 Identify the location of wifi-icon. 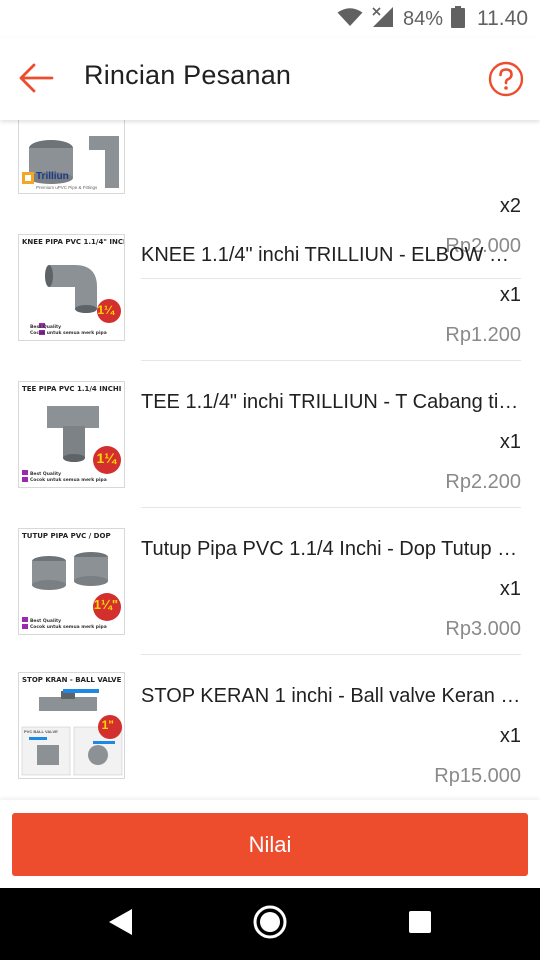
(350, 19).